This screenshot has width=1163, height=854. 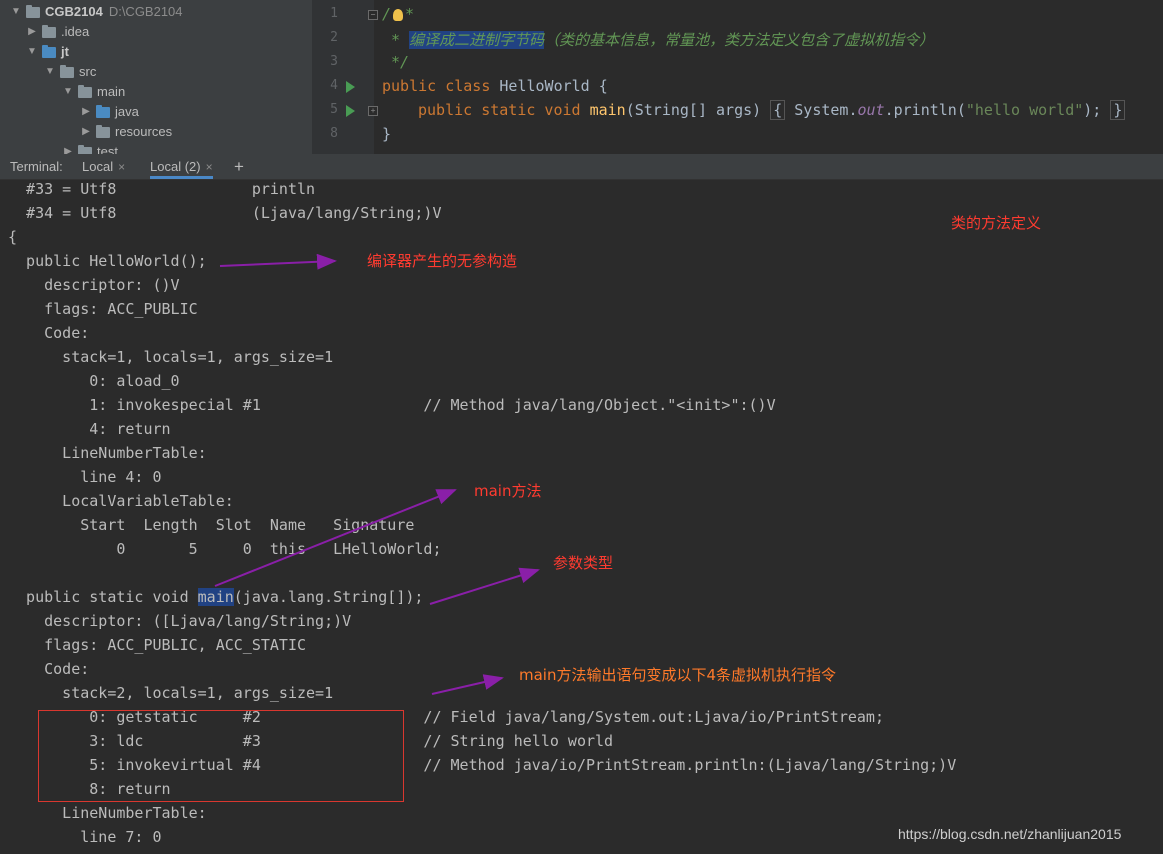 What do you see at coordinates (996, 223) in the screenshot?
I see `annotation-class-methods: 类的方法定义` at bounding box center [996, 223].